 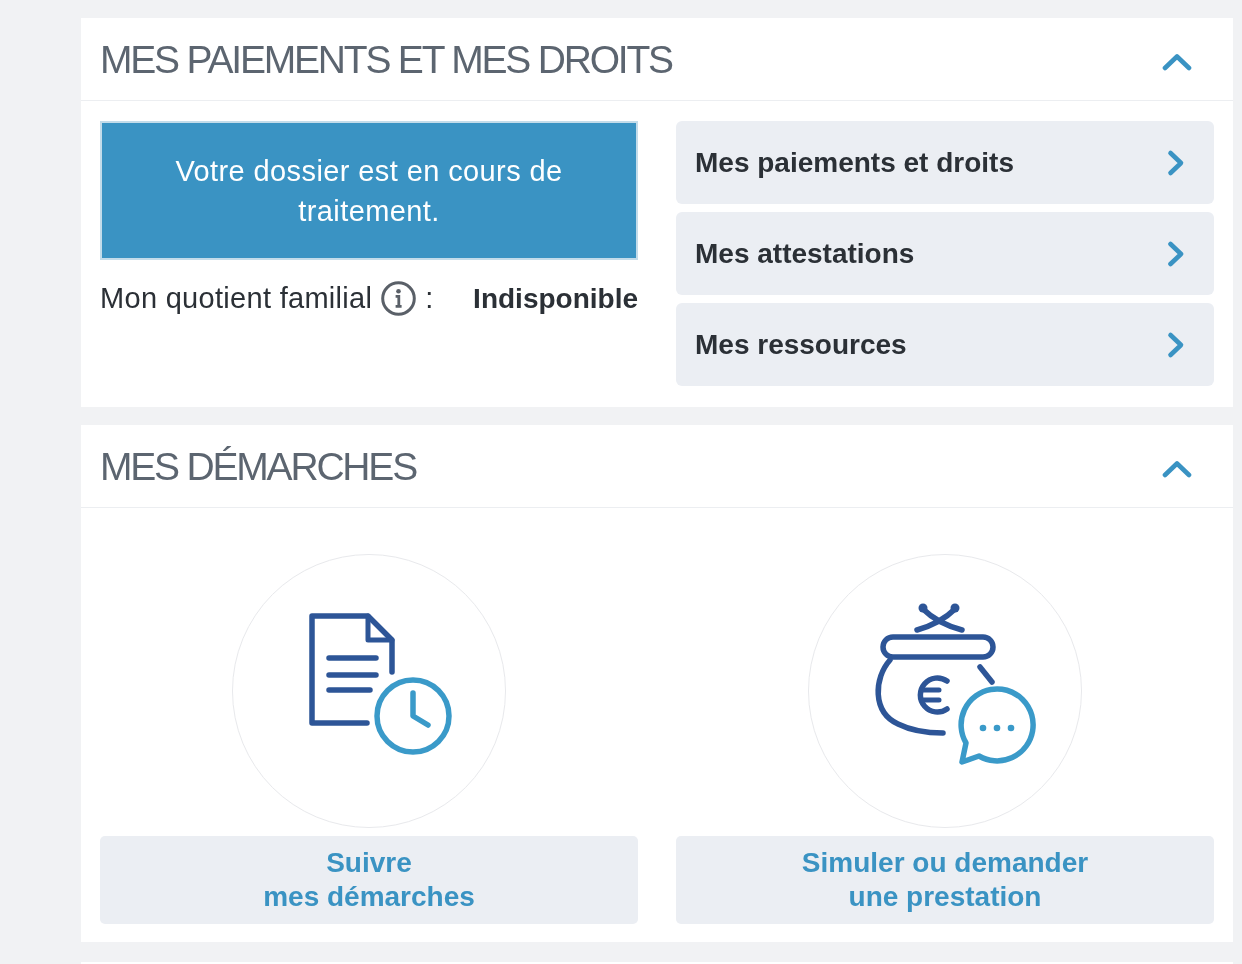 I want to click on nav-link: Mes ressources, so click(x=945, y=344).